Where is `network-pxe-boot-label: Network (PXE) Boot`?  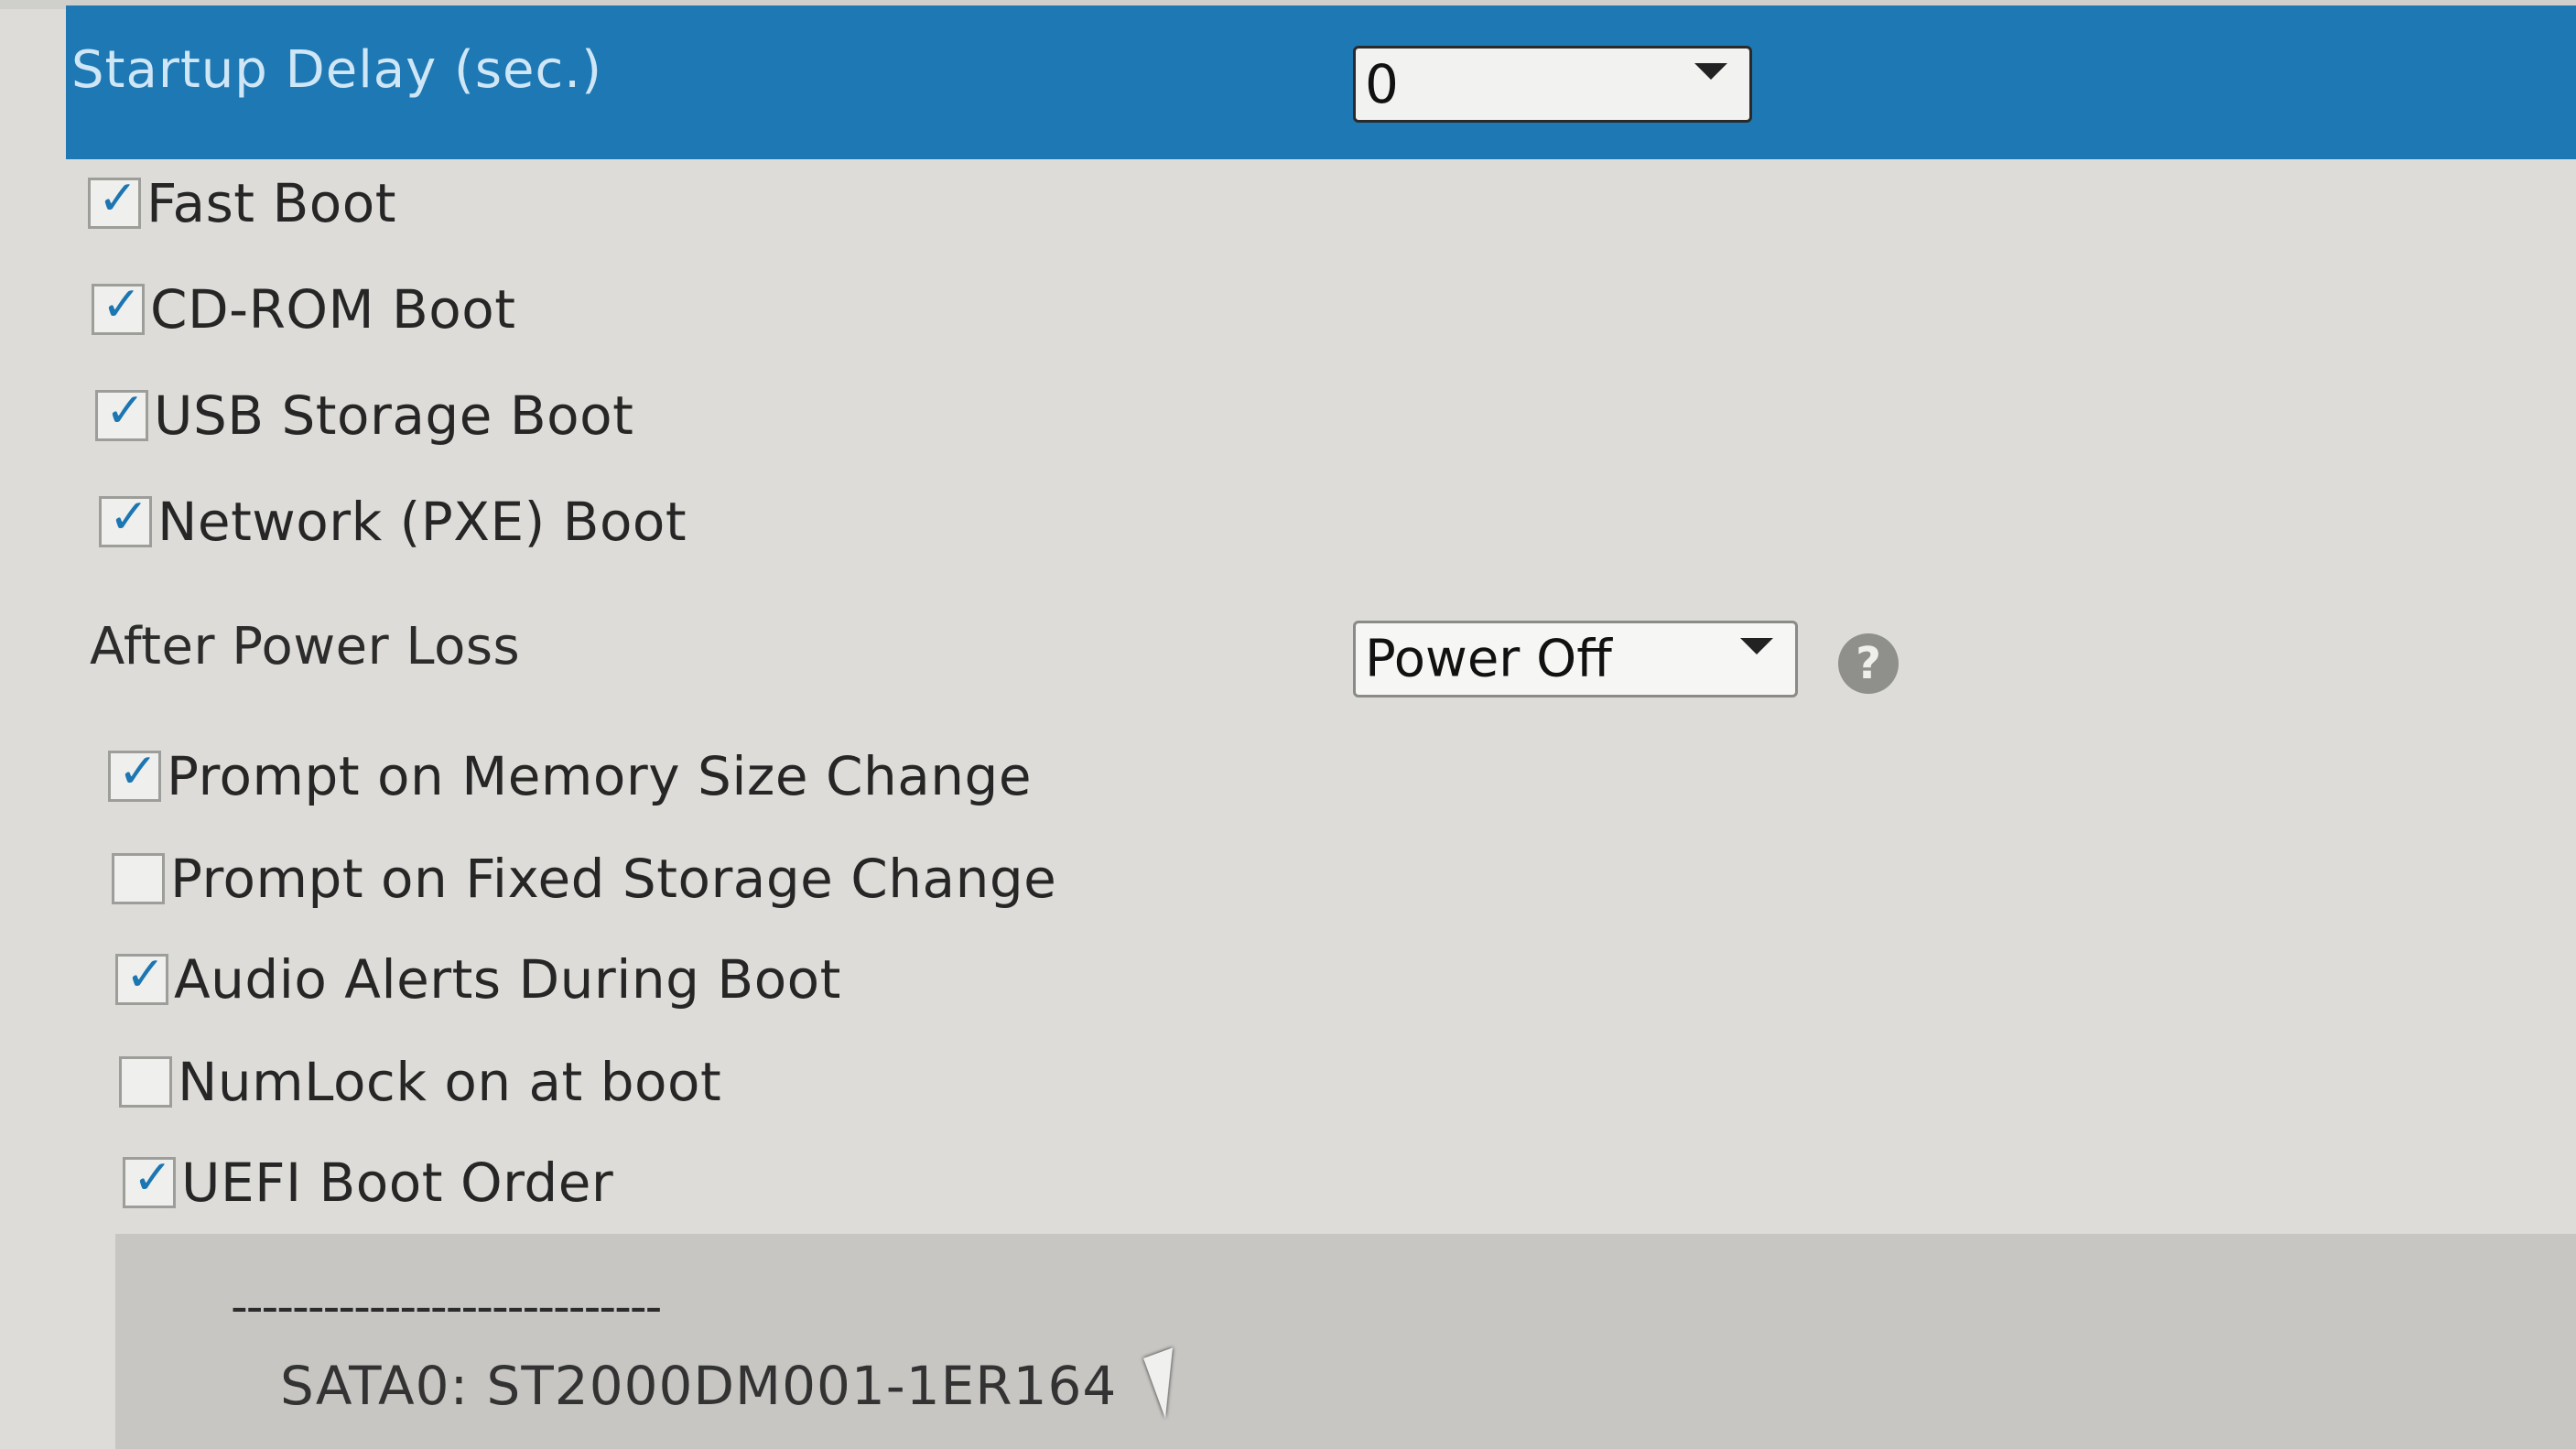
network-pxe-boot-label: Network (PXE) Boot is located at coordinates (422, 522).